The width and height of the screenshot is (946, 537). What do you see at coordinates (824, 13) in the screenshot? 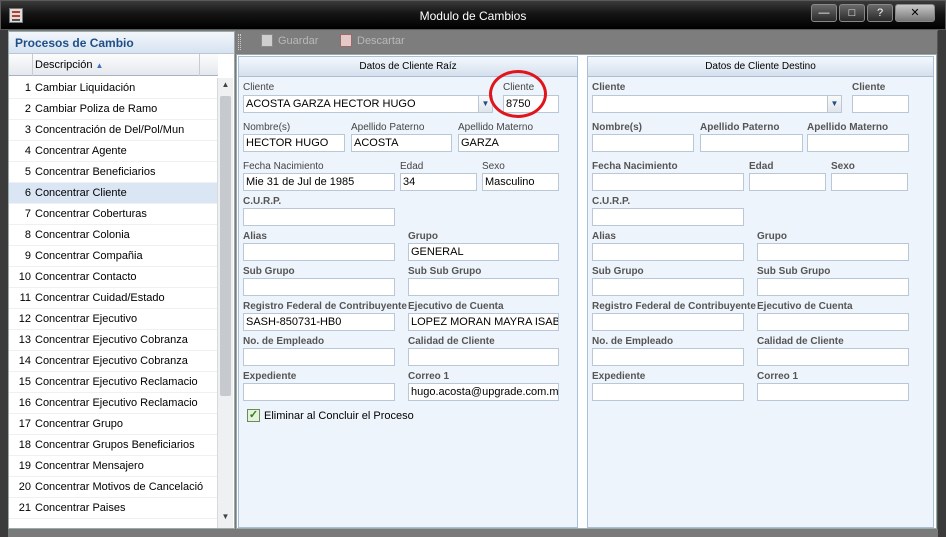
I see `minimize-button: —` at bounding box center [824, 13].